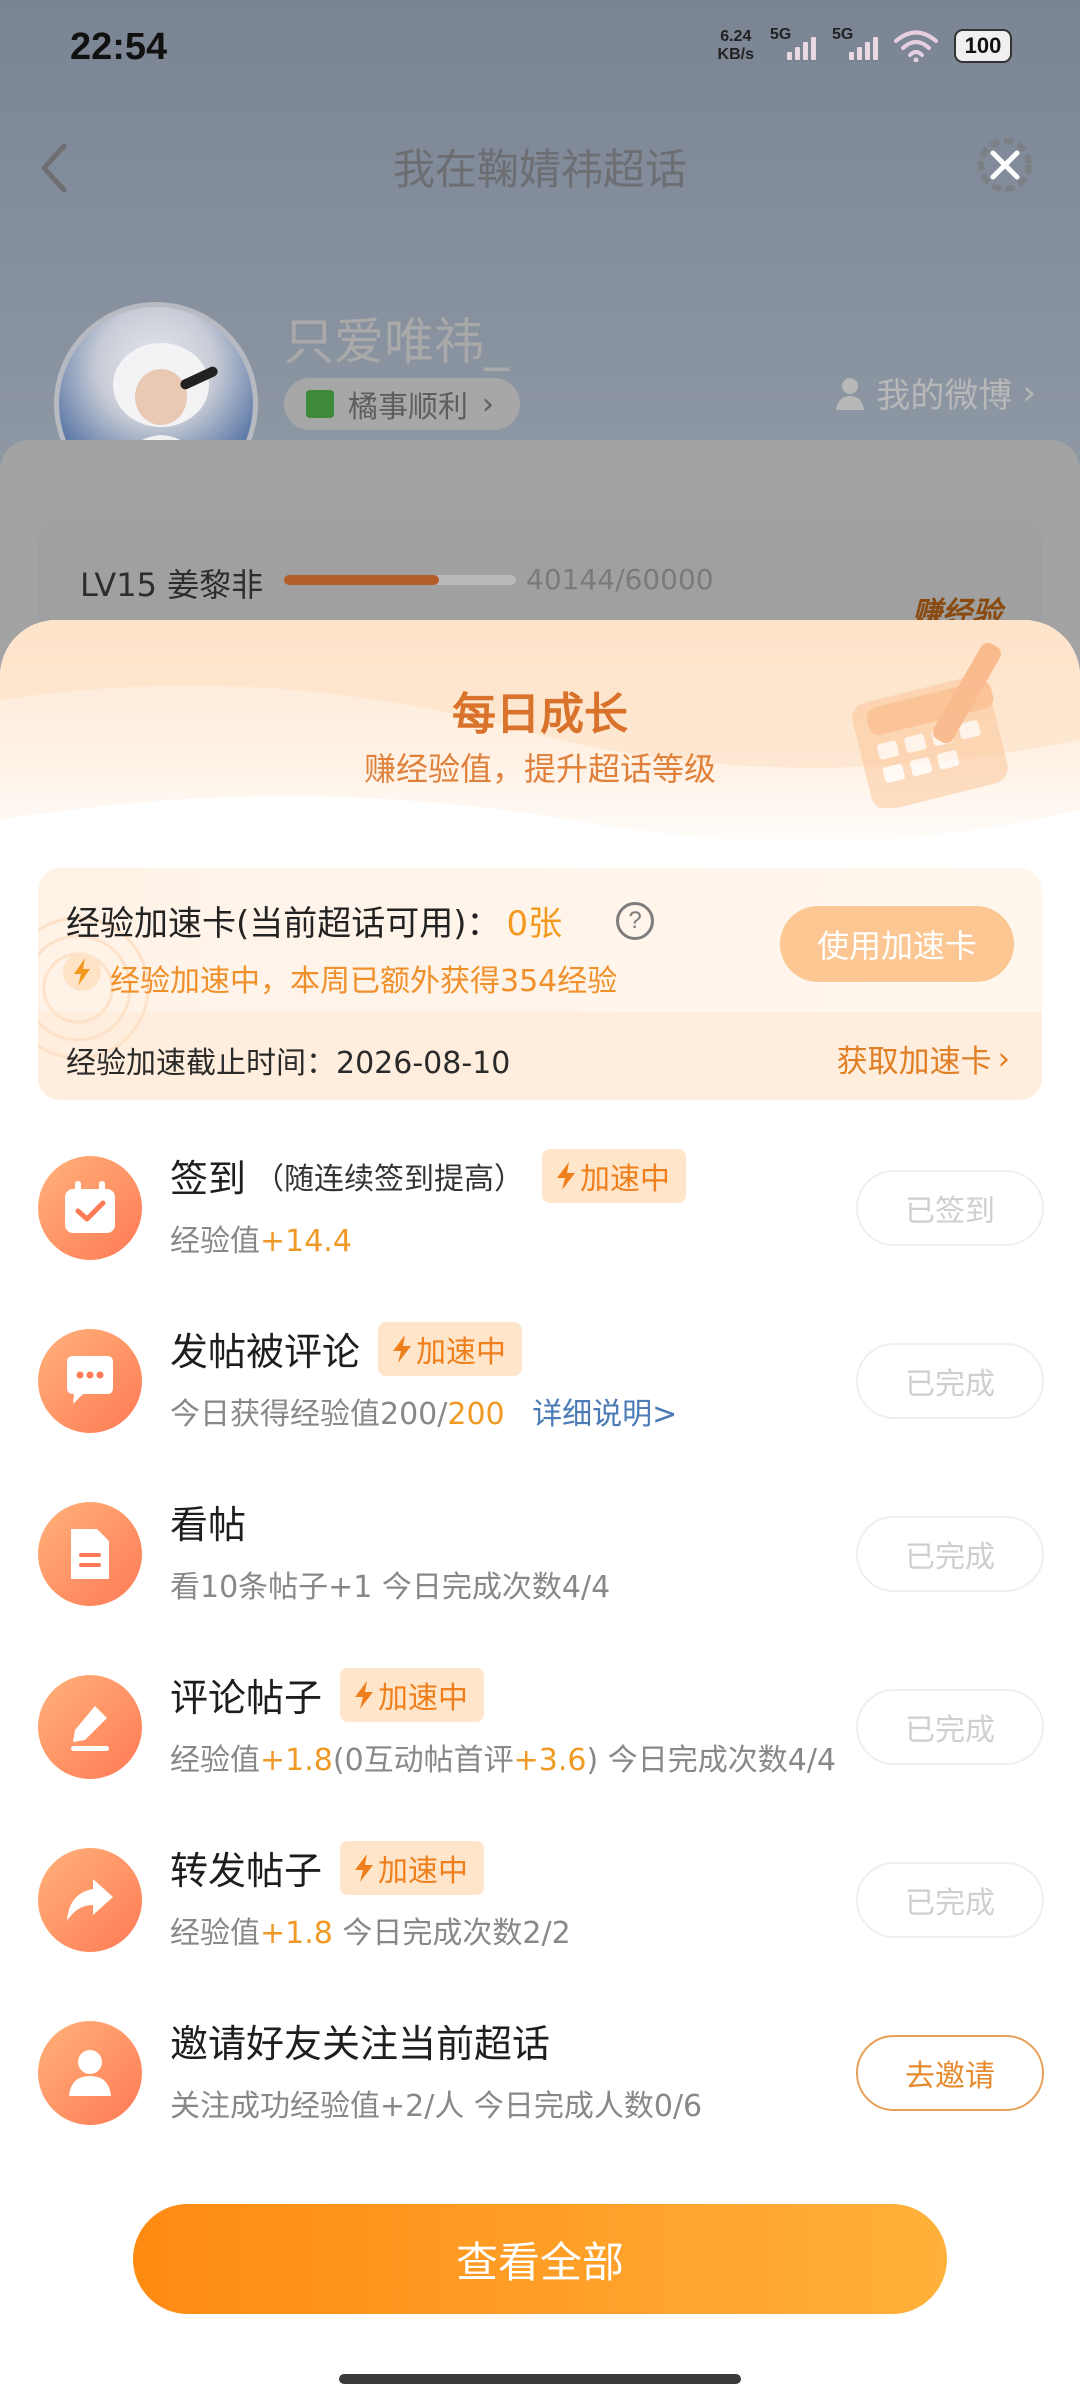  Describe the element at coordinates (604, 1414) in the screenshot. I see `details-link: 详细说明>` at that location.